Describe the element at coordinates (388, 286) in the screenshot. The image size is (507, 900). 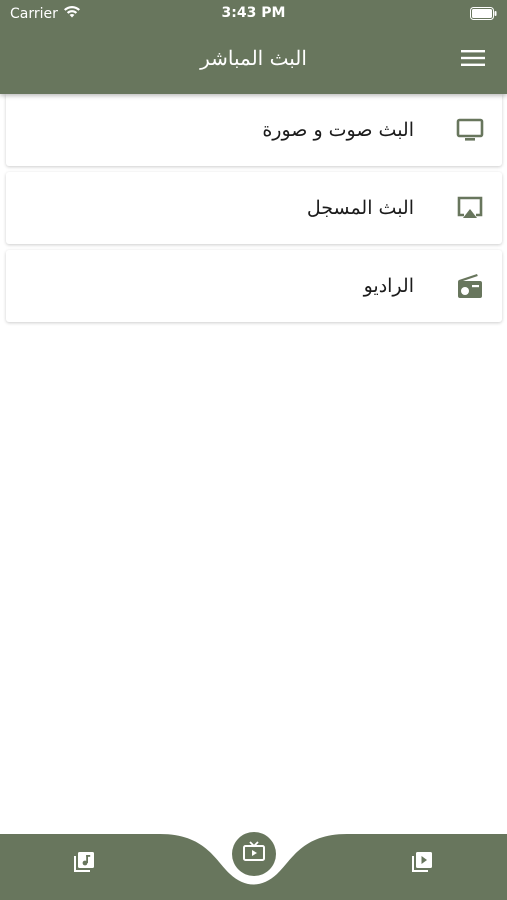
I see `list-item-label: الراديو` at that location.